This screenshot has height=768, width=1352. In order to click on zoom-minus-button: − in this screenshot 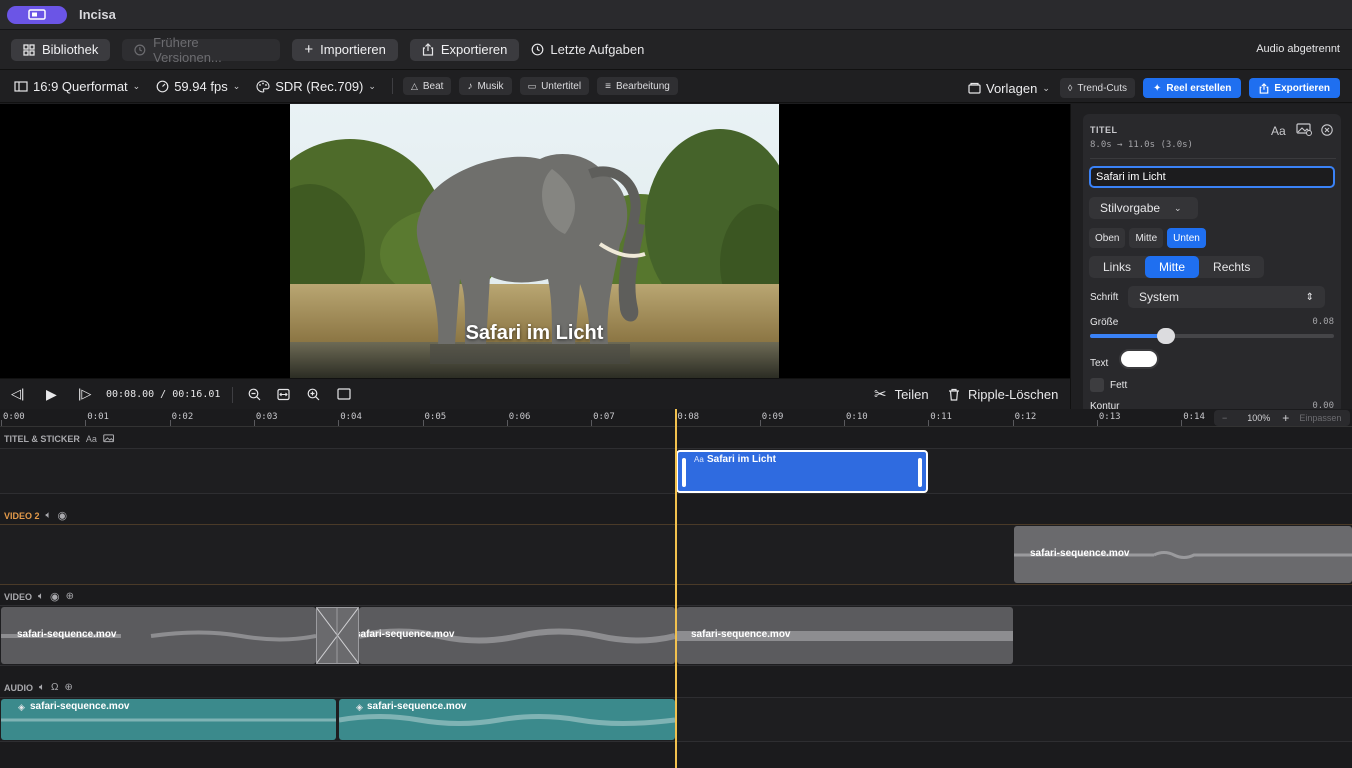, I will do `click(1224, 418)`.